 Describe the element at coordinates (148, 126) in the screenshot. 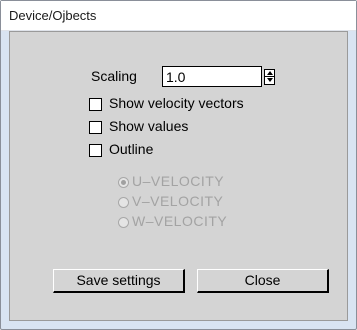

I see `show-values-label: Show values` at that location.